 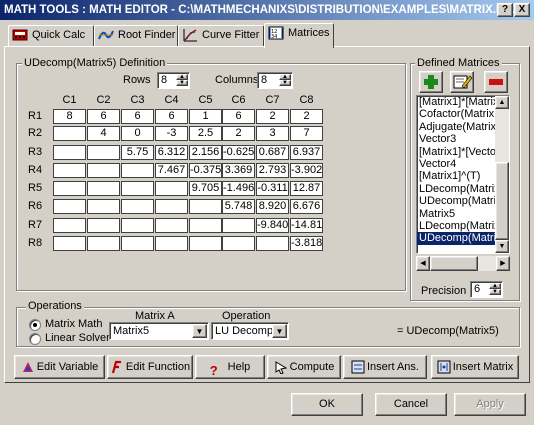 What do you see at coordinates (285, 83) in the screenshot?
I see `columns-down-arrow-icon: ▼` at bounding box center [285, 83].